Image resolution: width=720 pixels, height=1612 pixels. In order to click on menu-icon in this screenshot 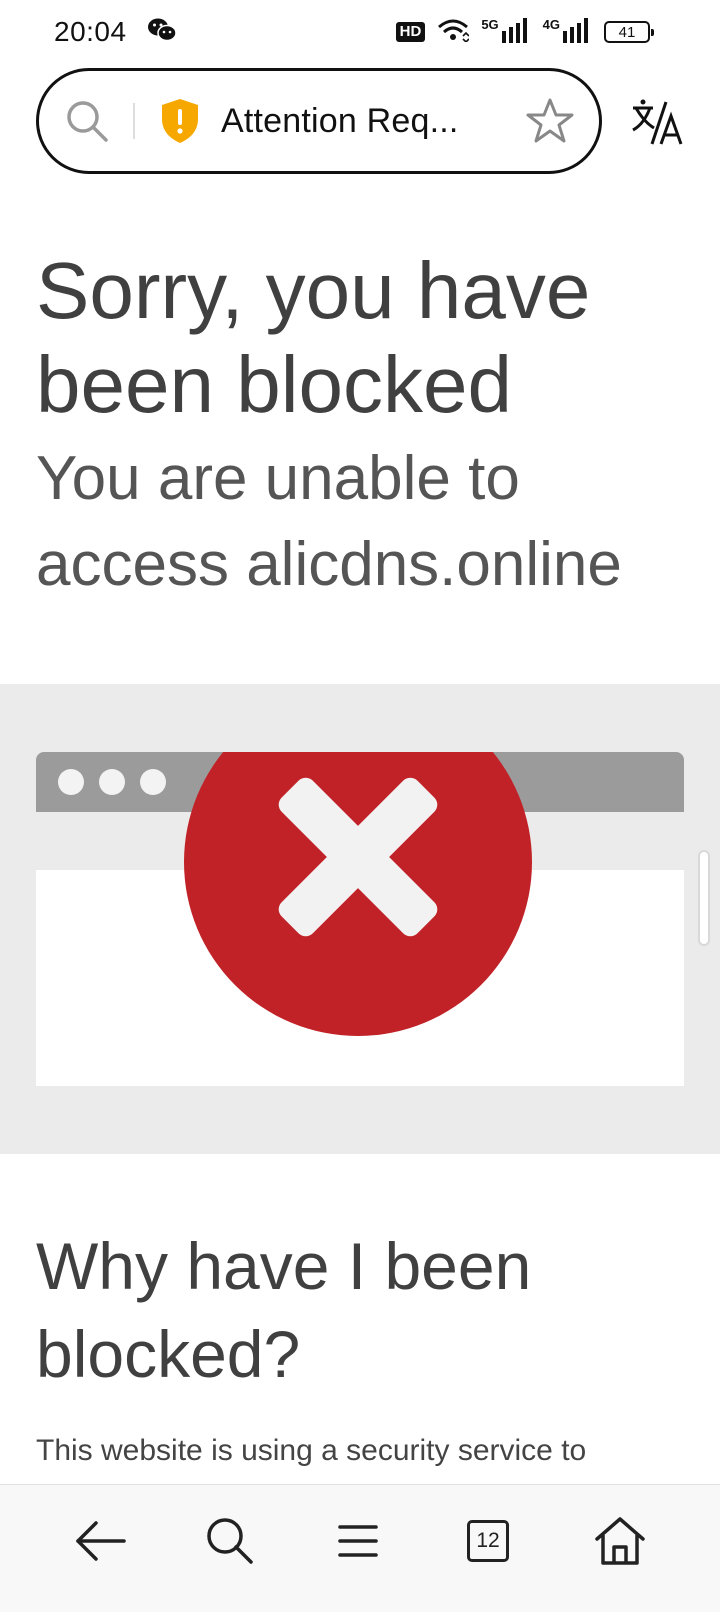, I will do `click(358, 1541)`.